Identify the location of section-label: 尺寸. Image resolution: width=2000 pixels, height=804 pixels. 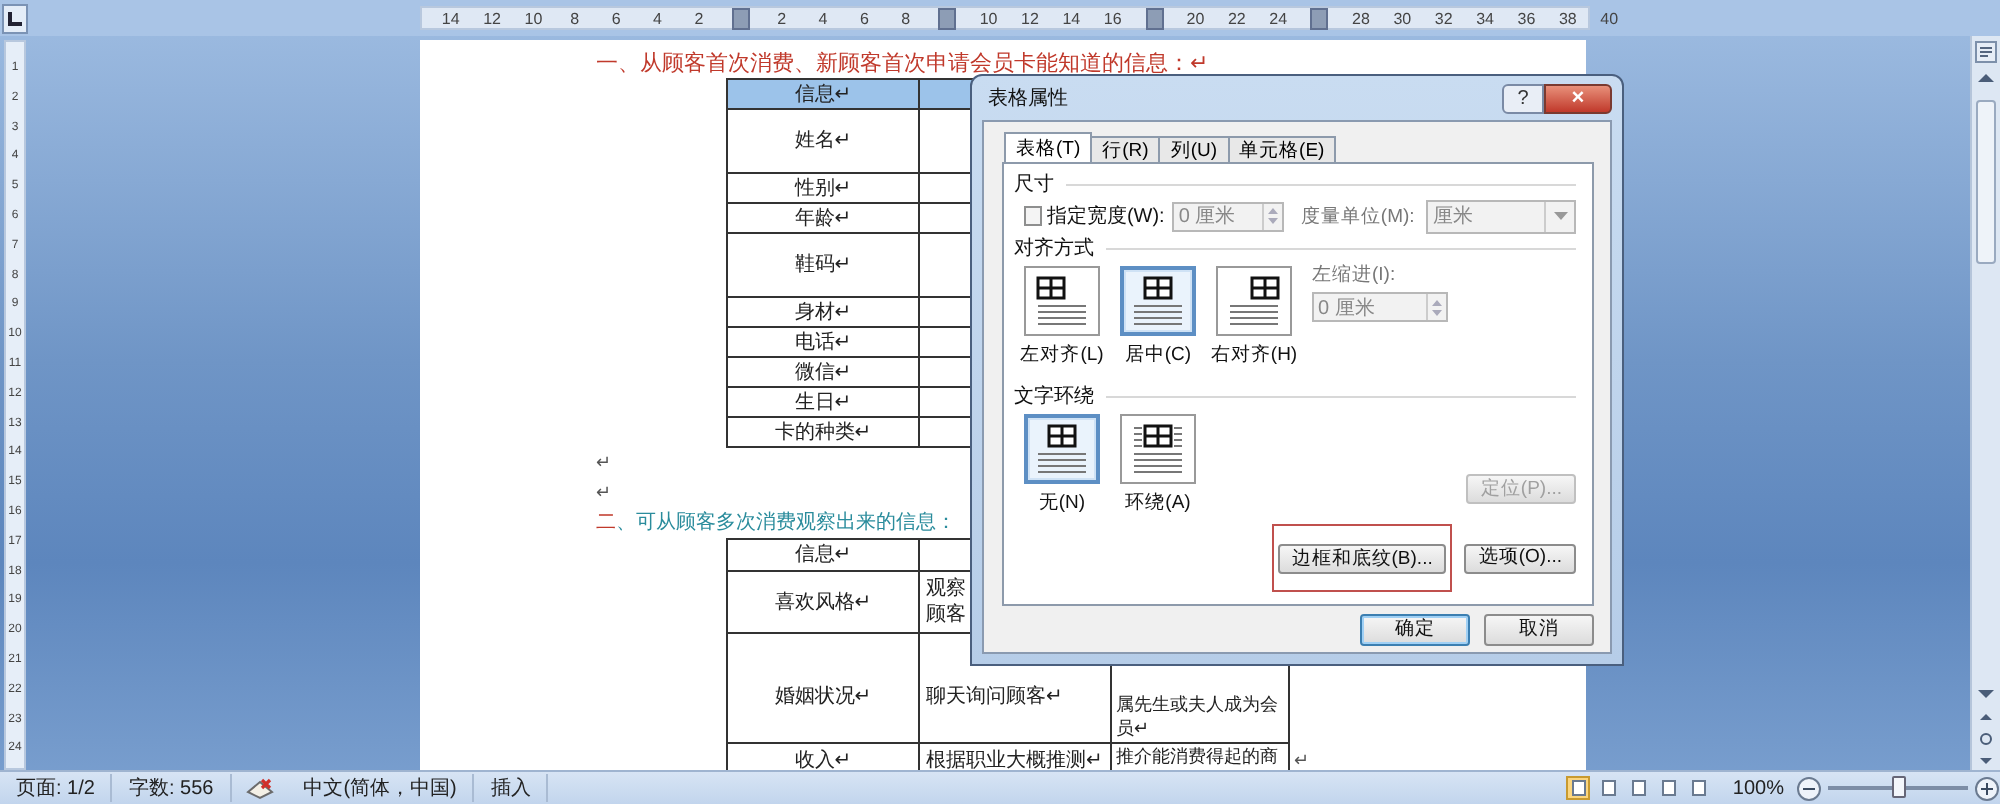
(1034, 184).